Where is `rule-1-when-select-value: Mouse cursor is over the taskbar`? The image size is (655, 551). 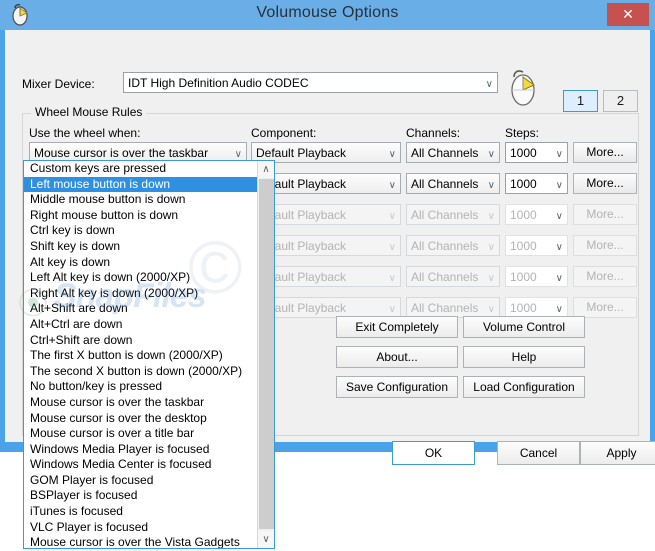 rule-1-when-select-value: Mouse cursor is over the taskbar is located at coordinates (121, 153).